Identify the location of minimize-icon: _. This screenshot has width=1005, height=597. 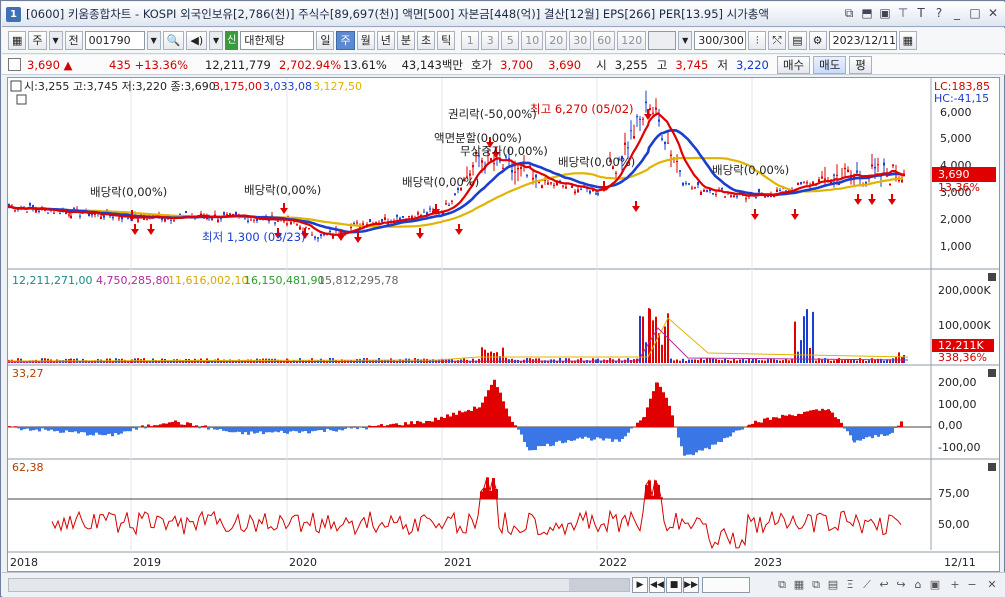
(957, 13).